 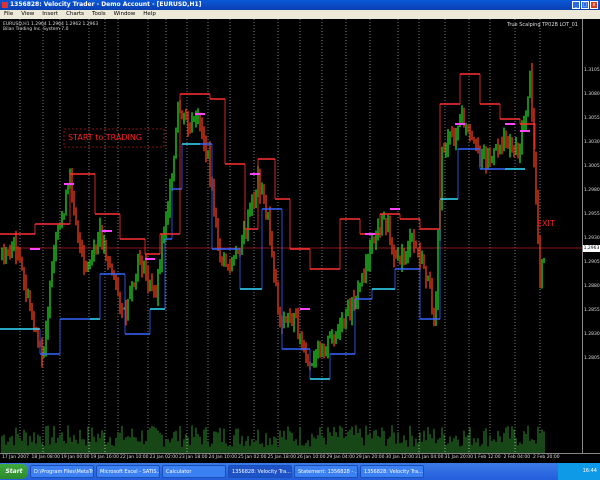 What do you see at coordinates (194, 471) in the screenshot?
I see `taskbar-item: Calculator` at bounding box center [194, 471].